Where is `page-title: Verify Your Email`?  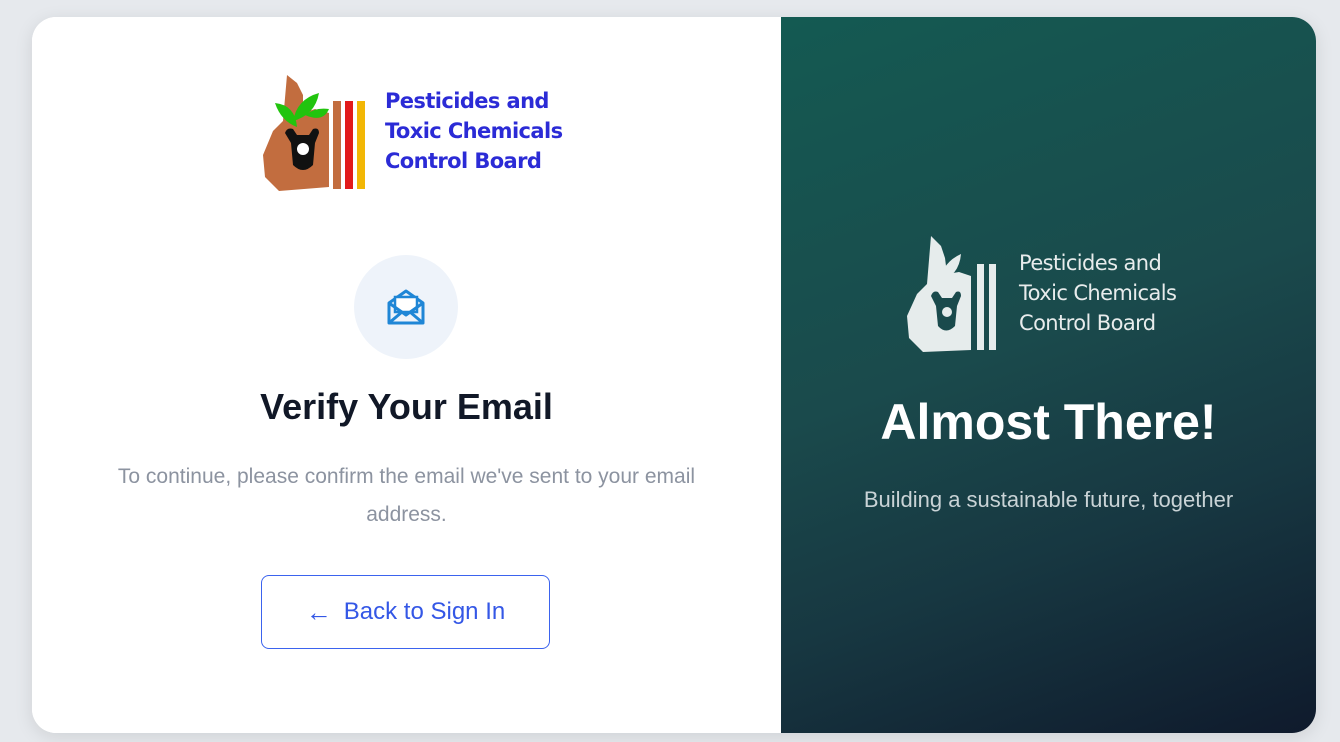
page-title: Verify Your Email is located at coordinates (406, 406).